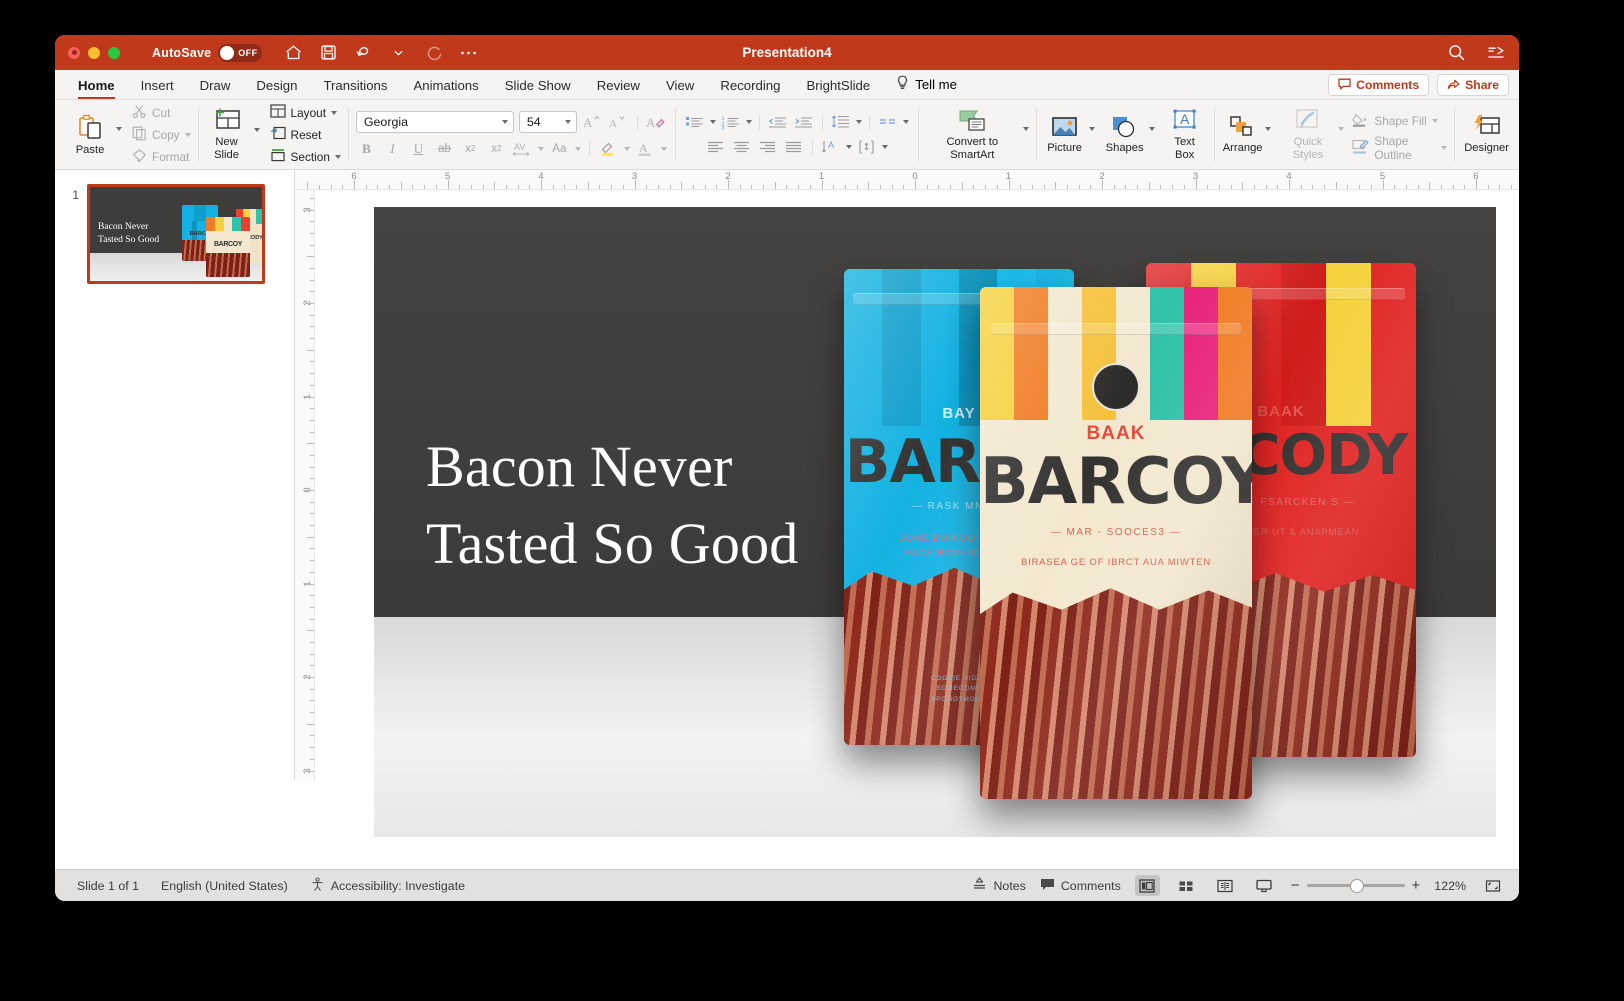  Describe the element at coordinates (293, 52) in the screenshot. I see `home-icon` at that location.